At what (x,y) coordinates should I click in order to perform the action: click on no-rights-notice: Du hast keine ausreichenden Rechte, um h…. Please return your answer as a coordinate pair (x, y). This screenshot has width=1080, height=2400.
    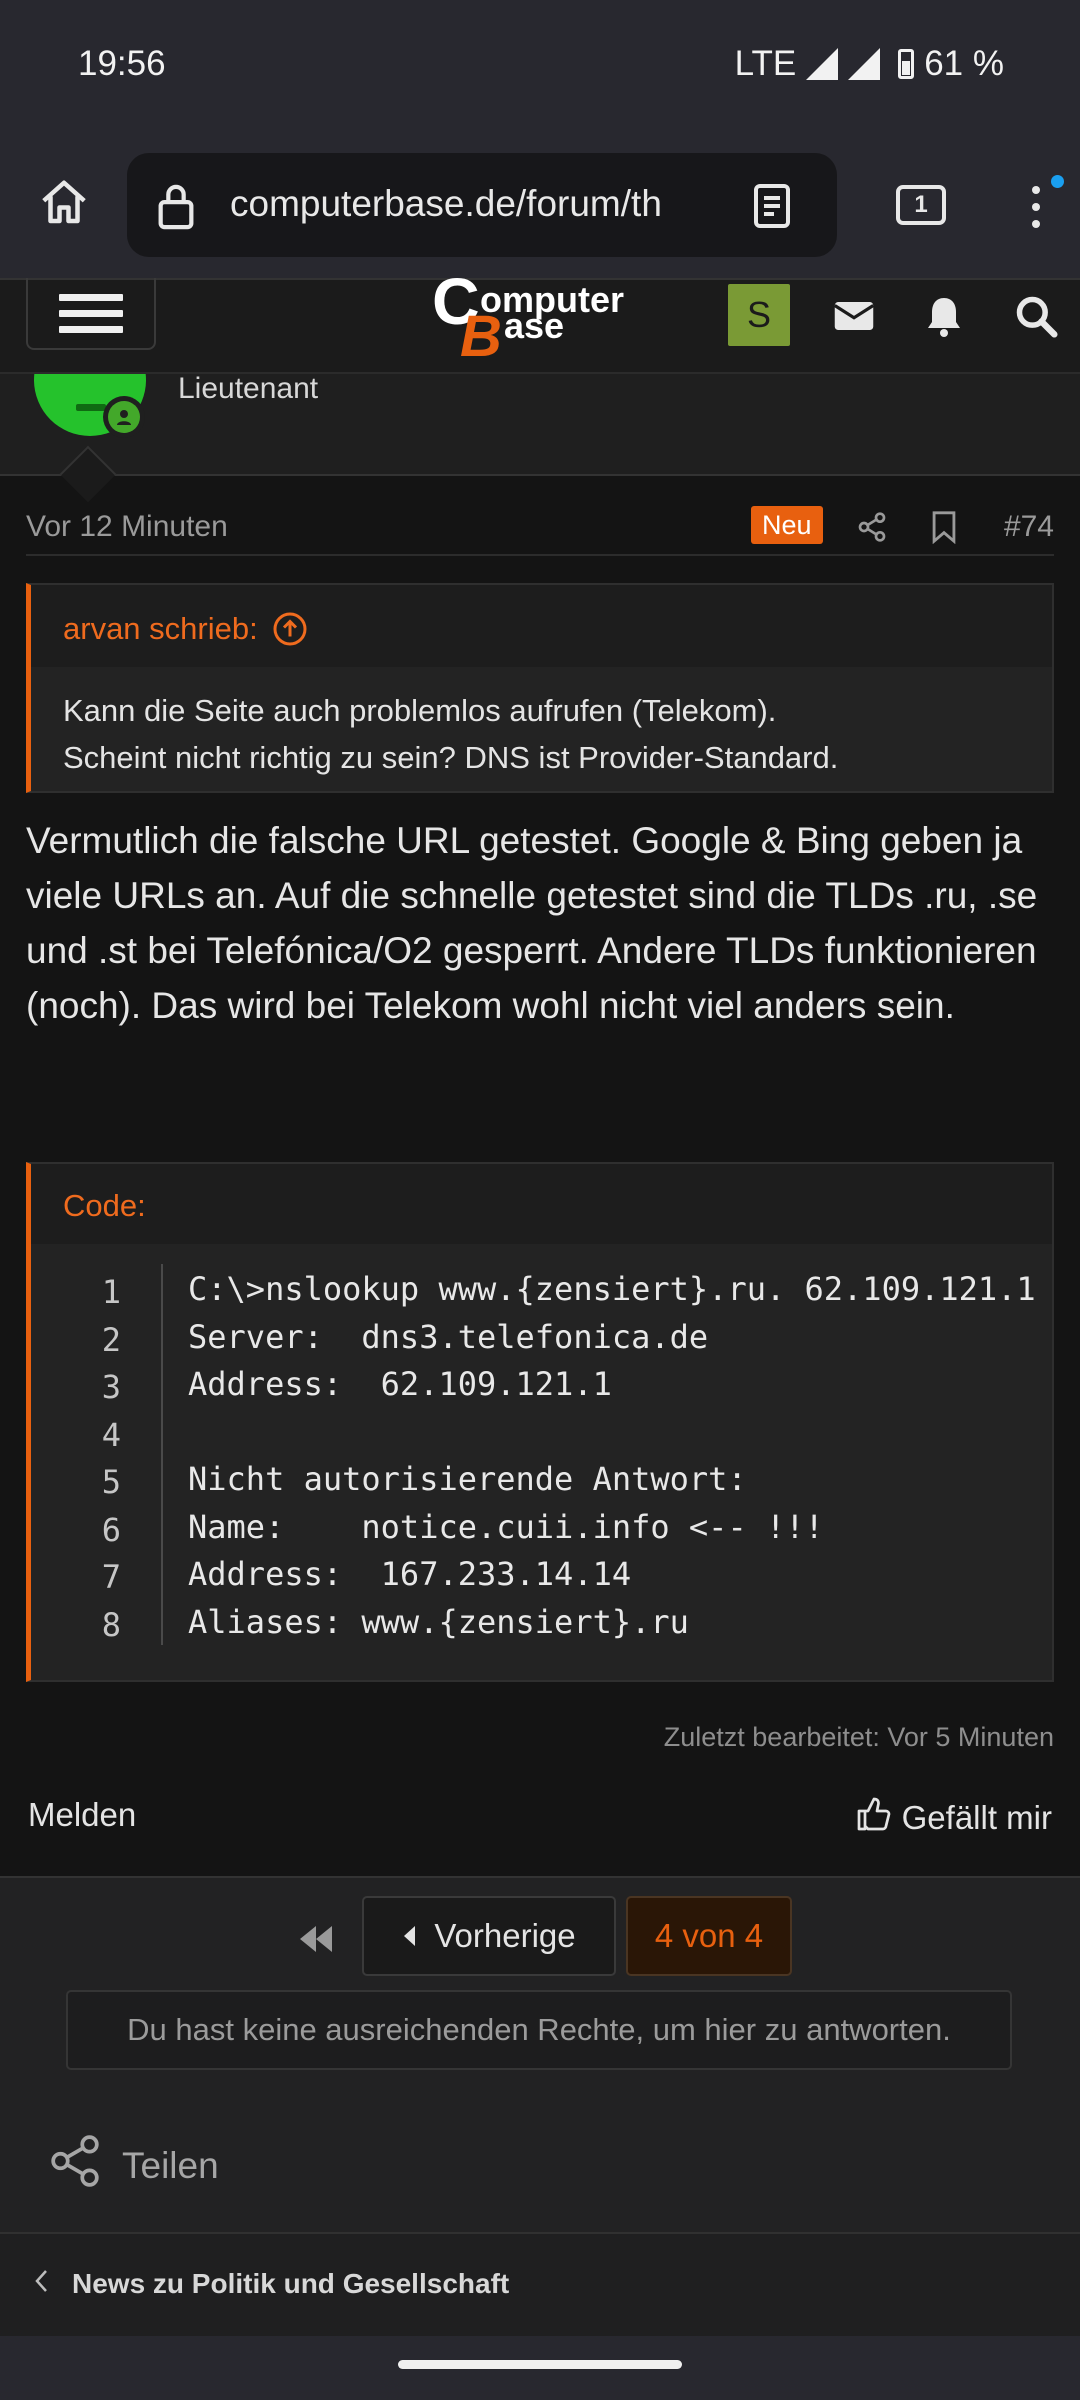
    Looking at the image, I should click on (539, 2030).